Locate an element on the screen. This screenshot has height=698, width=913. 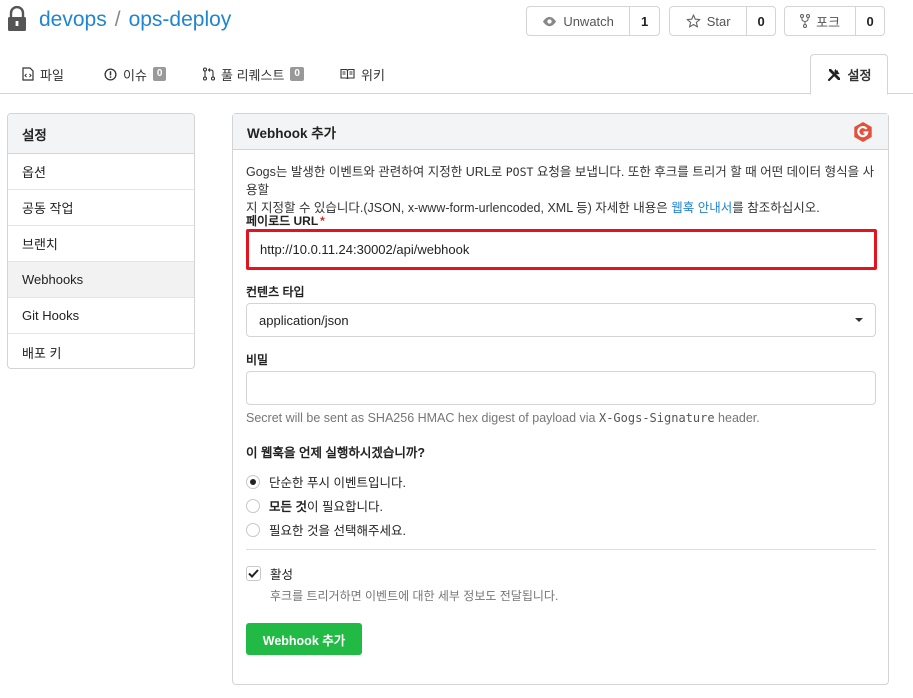
unwatch-label: Unwatch is located at coordinates (588, 21).